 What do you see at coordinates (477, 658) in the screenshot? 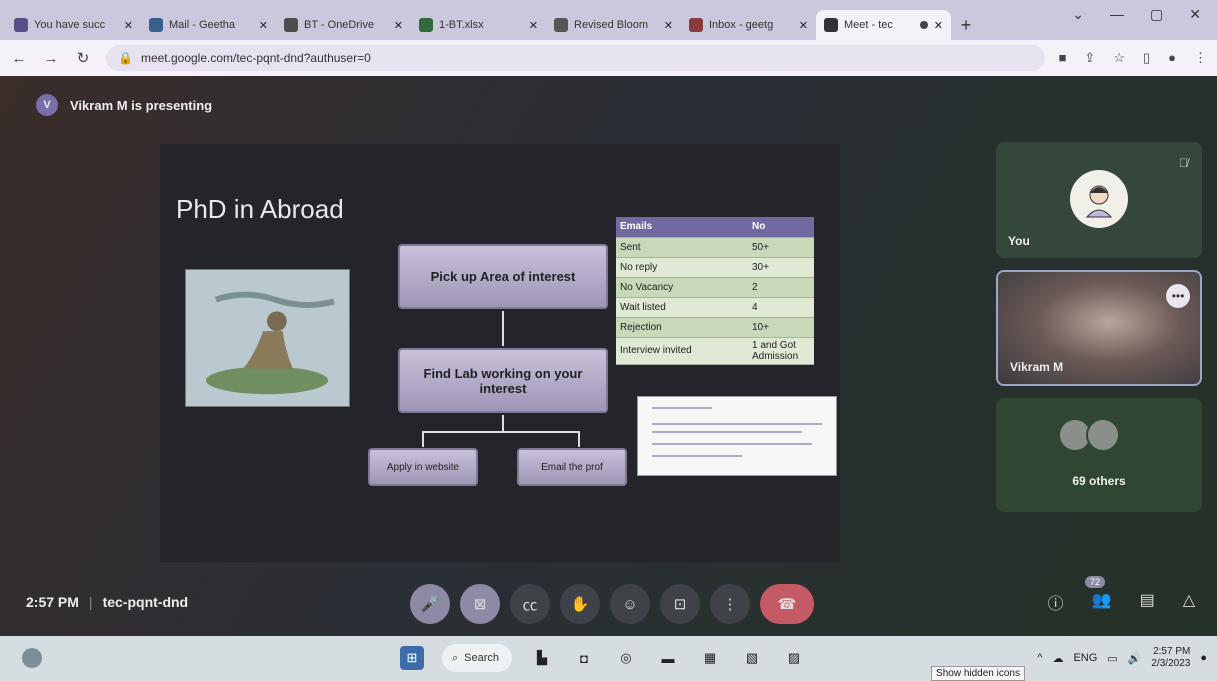
I see `taskbar-search: ⌕ Search` at bounding box center [477, 658].